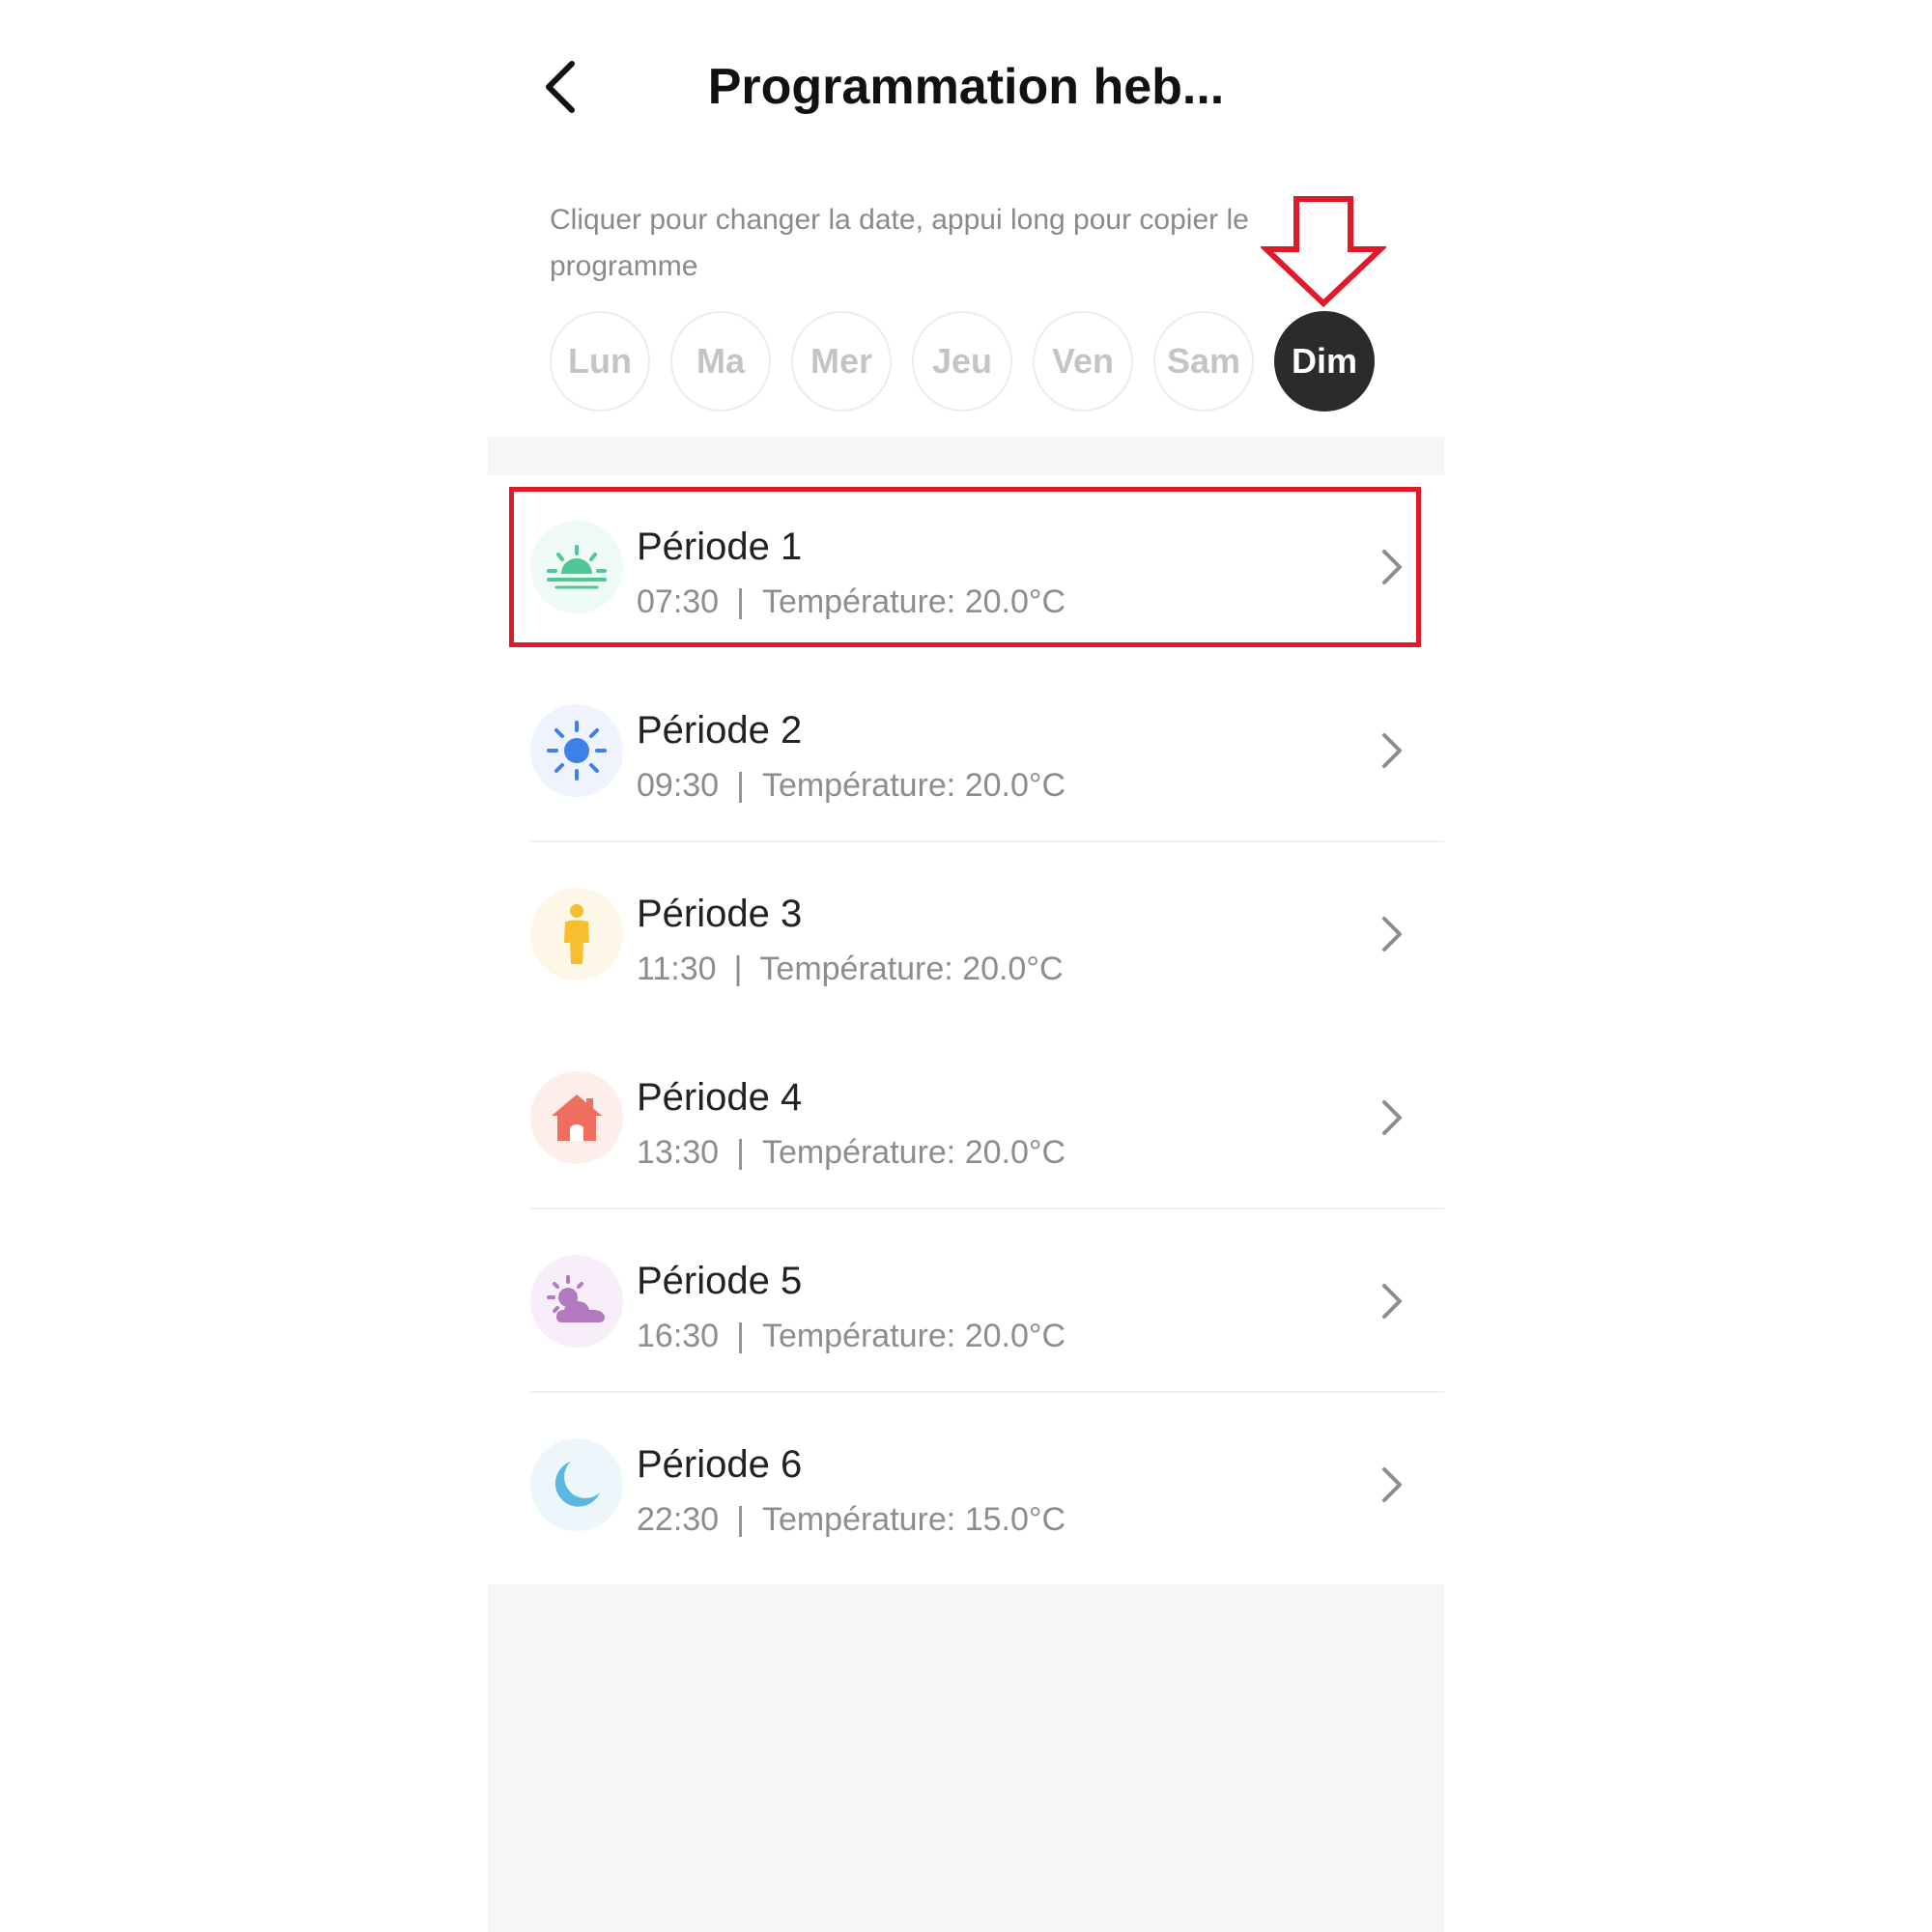  I want to click on back-button, so click(560, 87).